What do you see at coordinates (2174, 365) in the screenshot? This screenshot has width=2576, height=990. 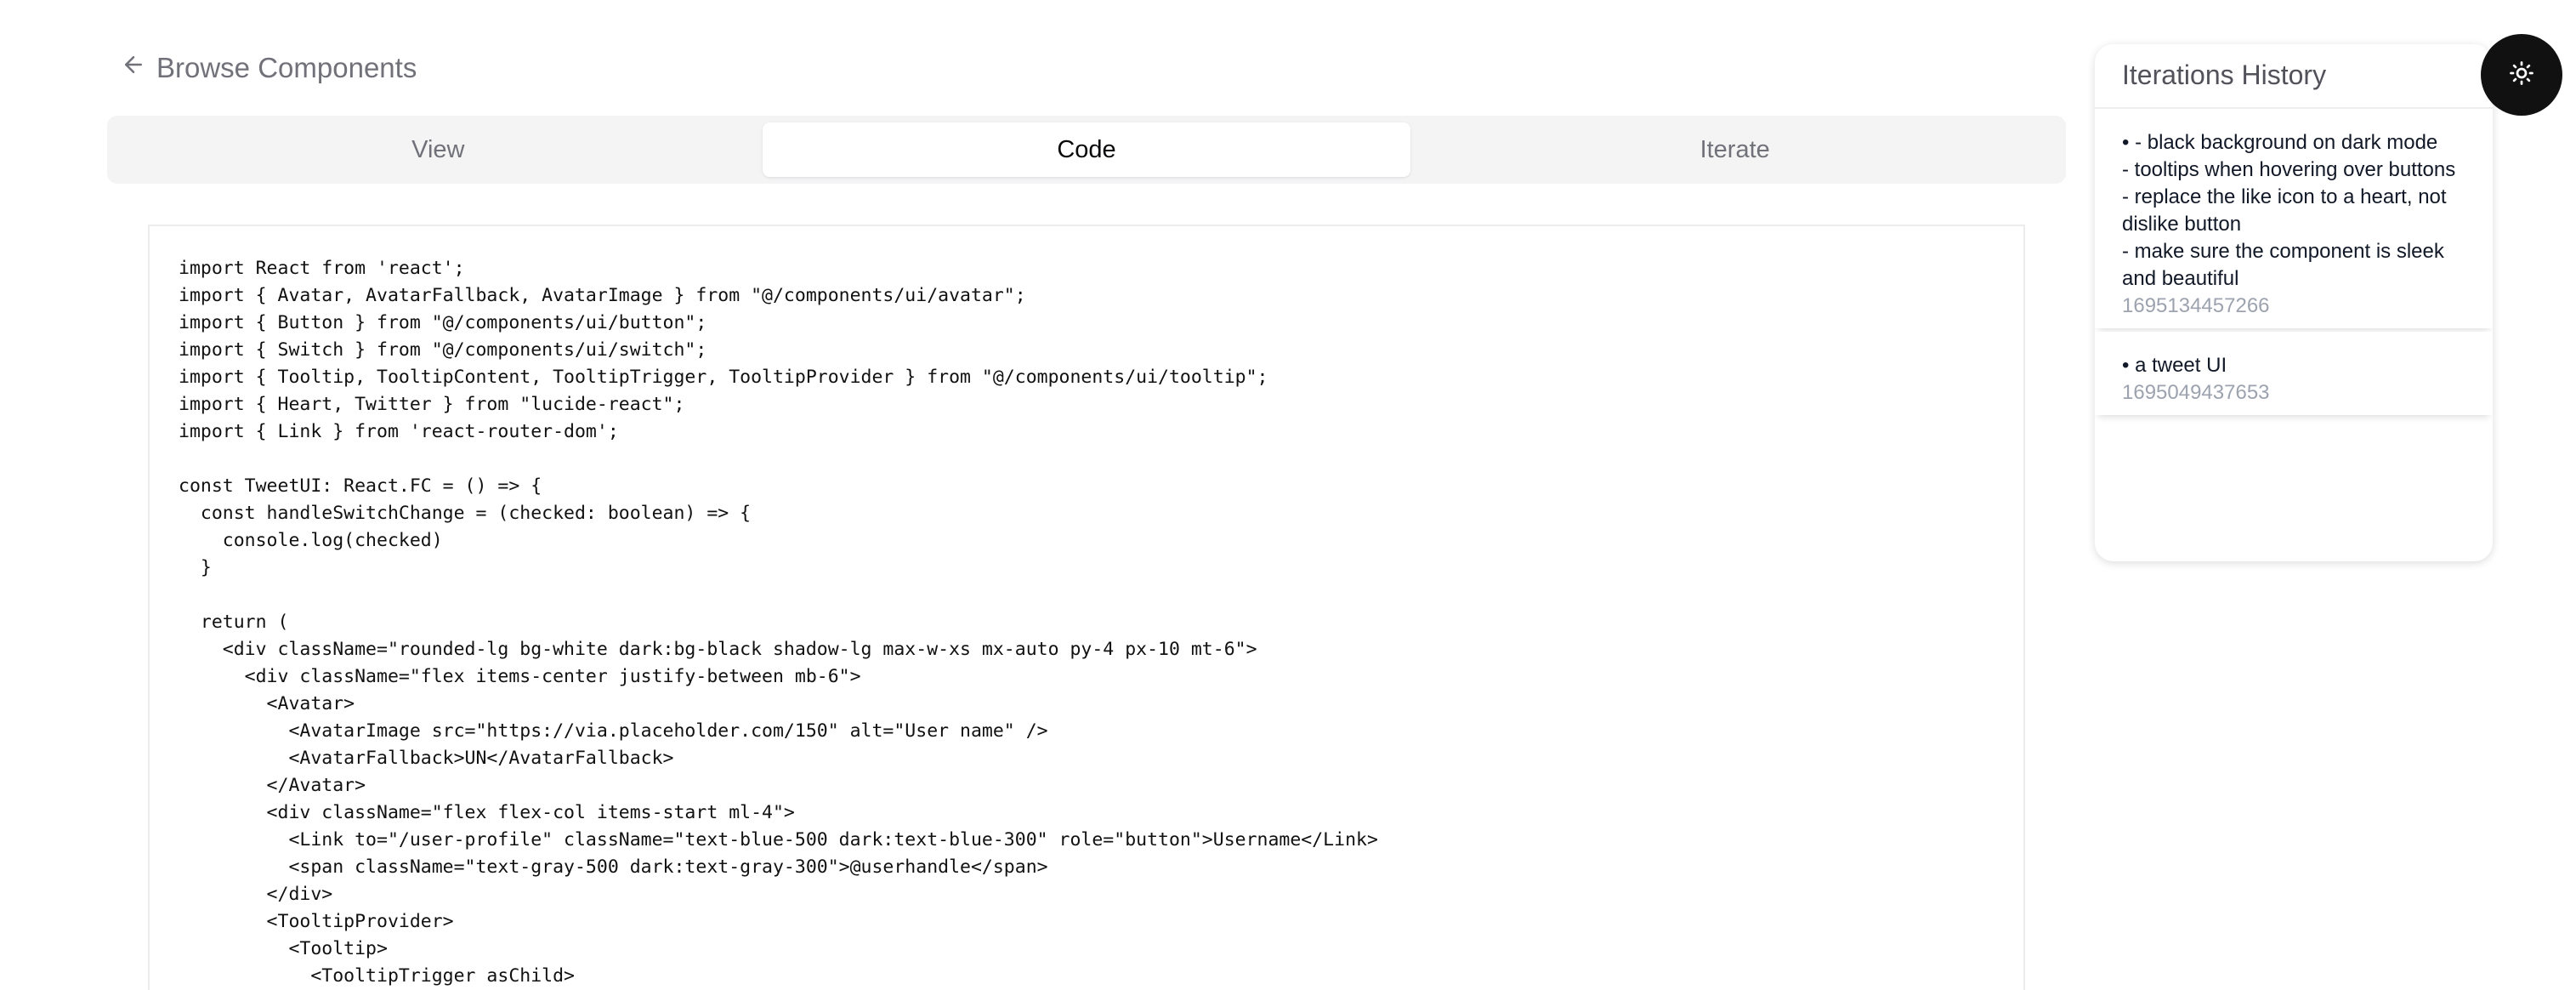 I see `history-item-text: • a tweet UI` at bounding box center [2174, 365].